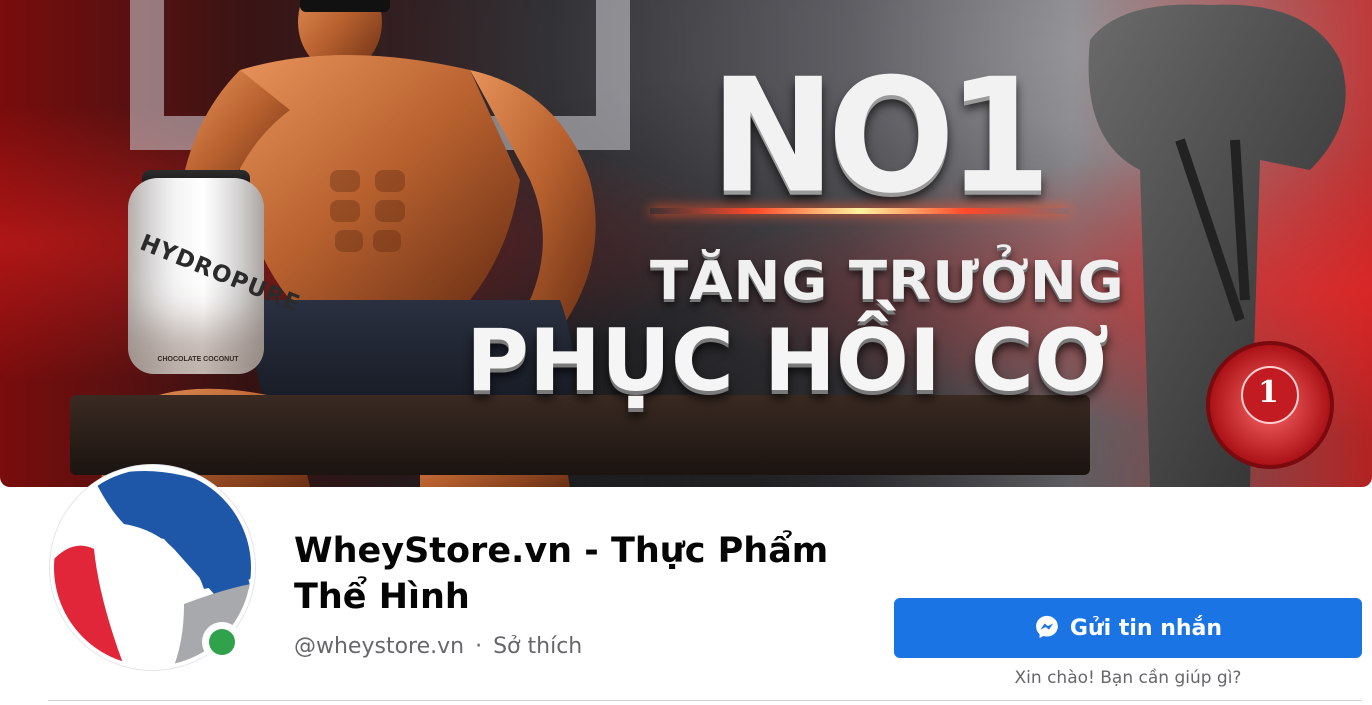 Image resolution: width=1372 pixels, height=705 pixels. Describe the element at coordinates (198, 359) in the screenshot. I see `product-flavor: CHOCOLATE COCONUT` at that location.